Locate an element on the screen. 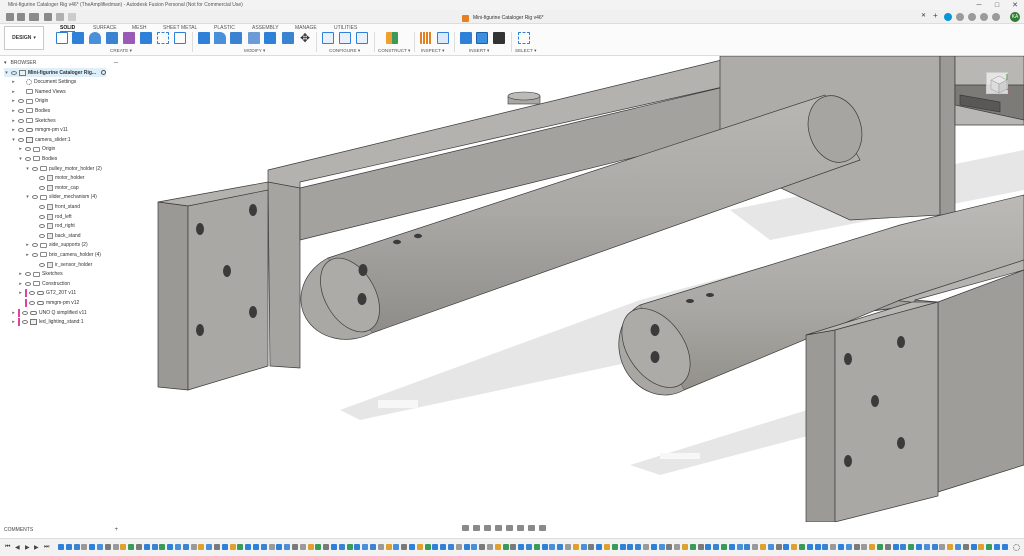 The image size is (1024, 556). fit-icon is located at coordinates (509, 528).